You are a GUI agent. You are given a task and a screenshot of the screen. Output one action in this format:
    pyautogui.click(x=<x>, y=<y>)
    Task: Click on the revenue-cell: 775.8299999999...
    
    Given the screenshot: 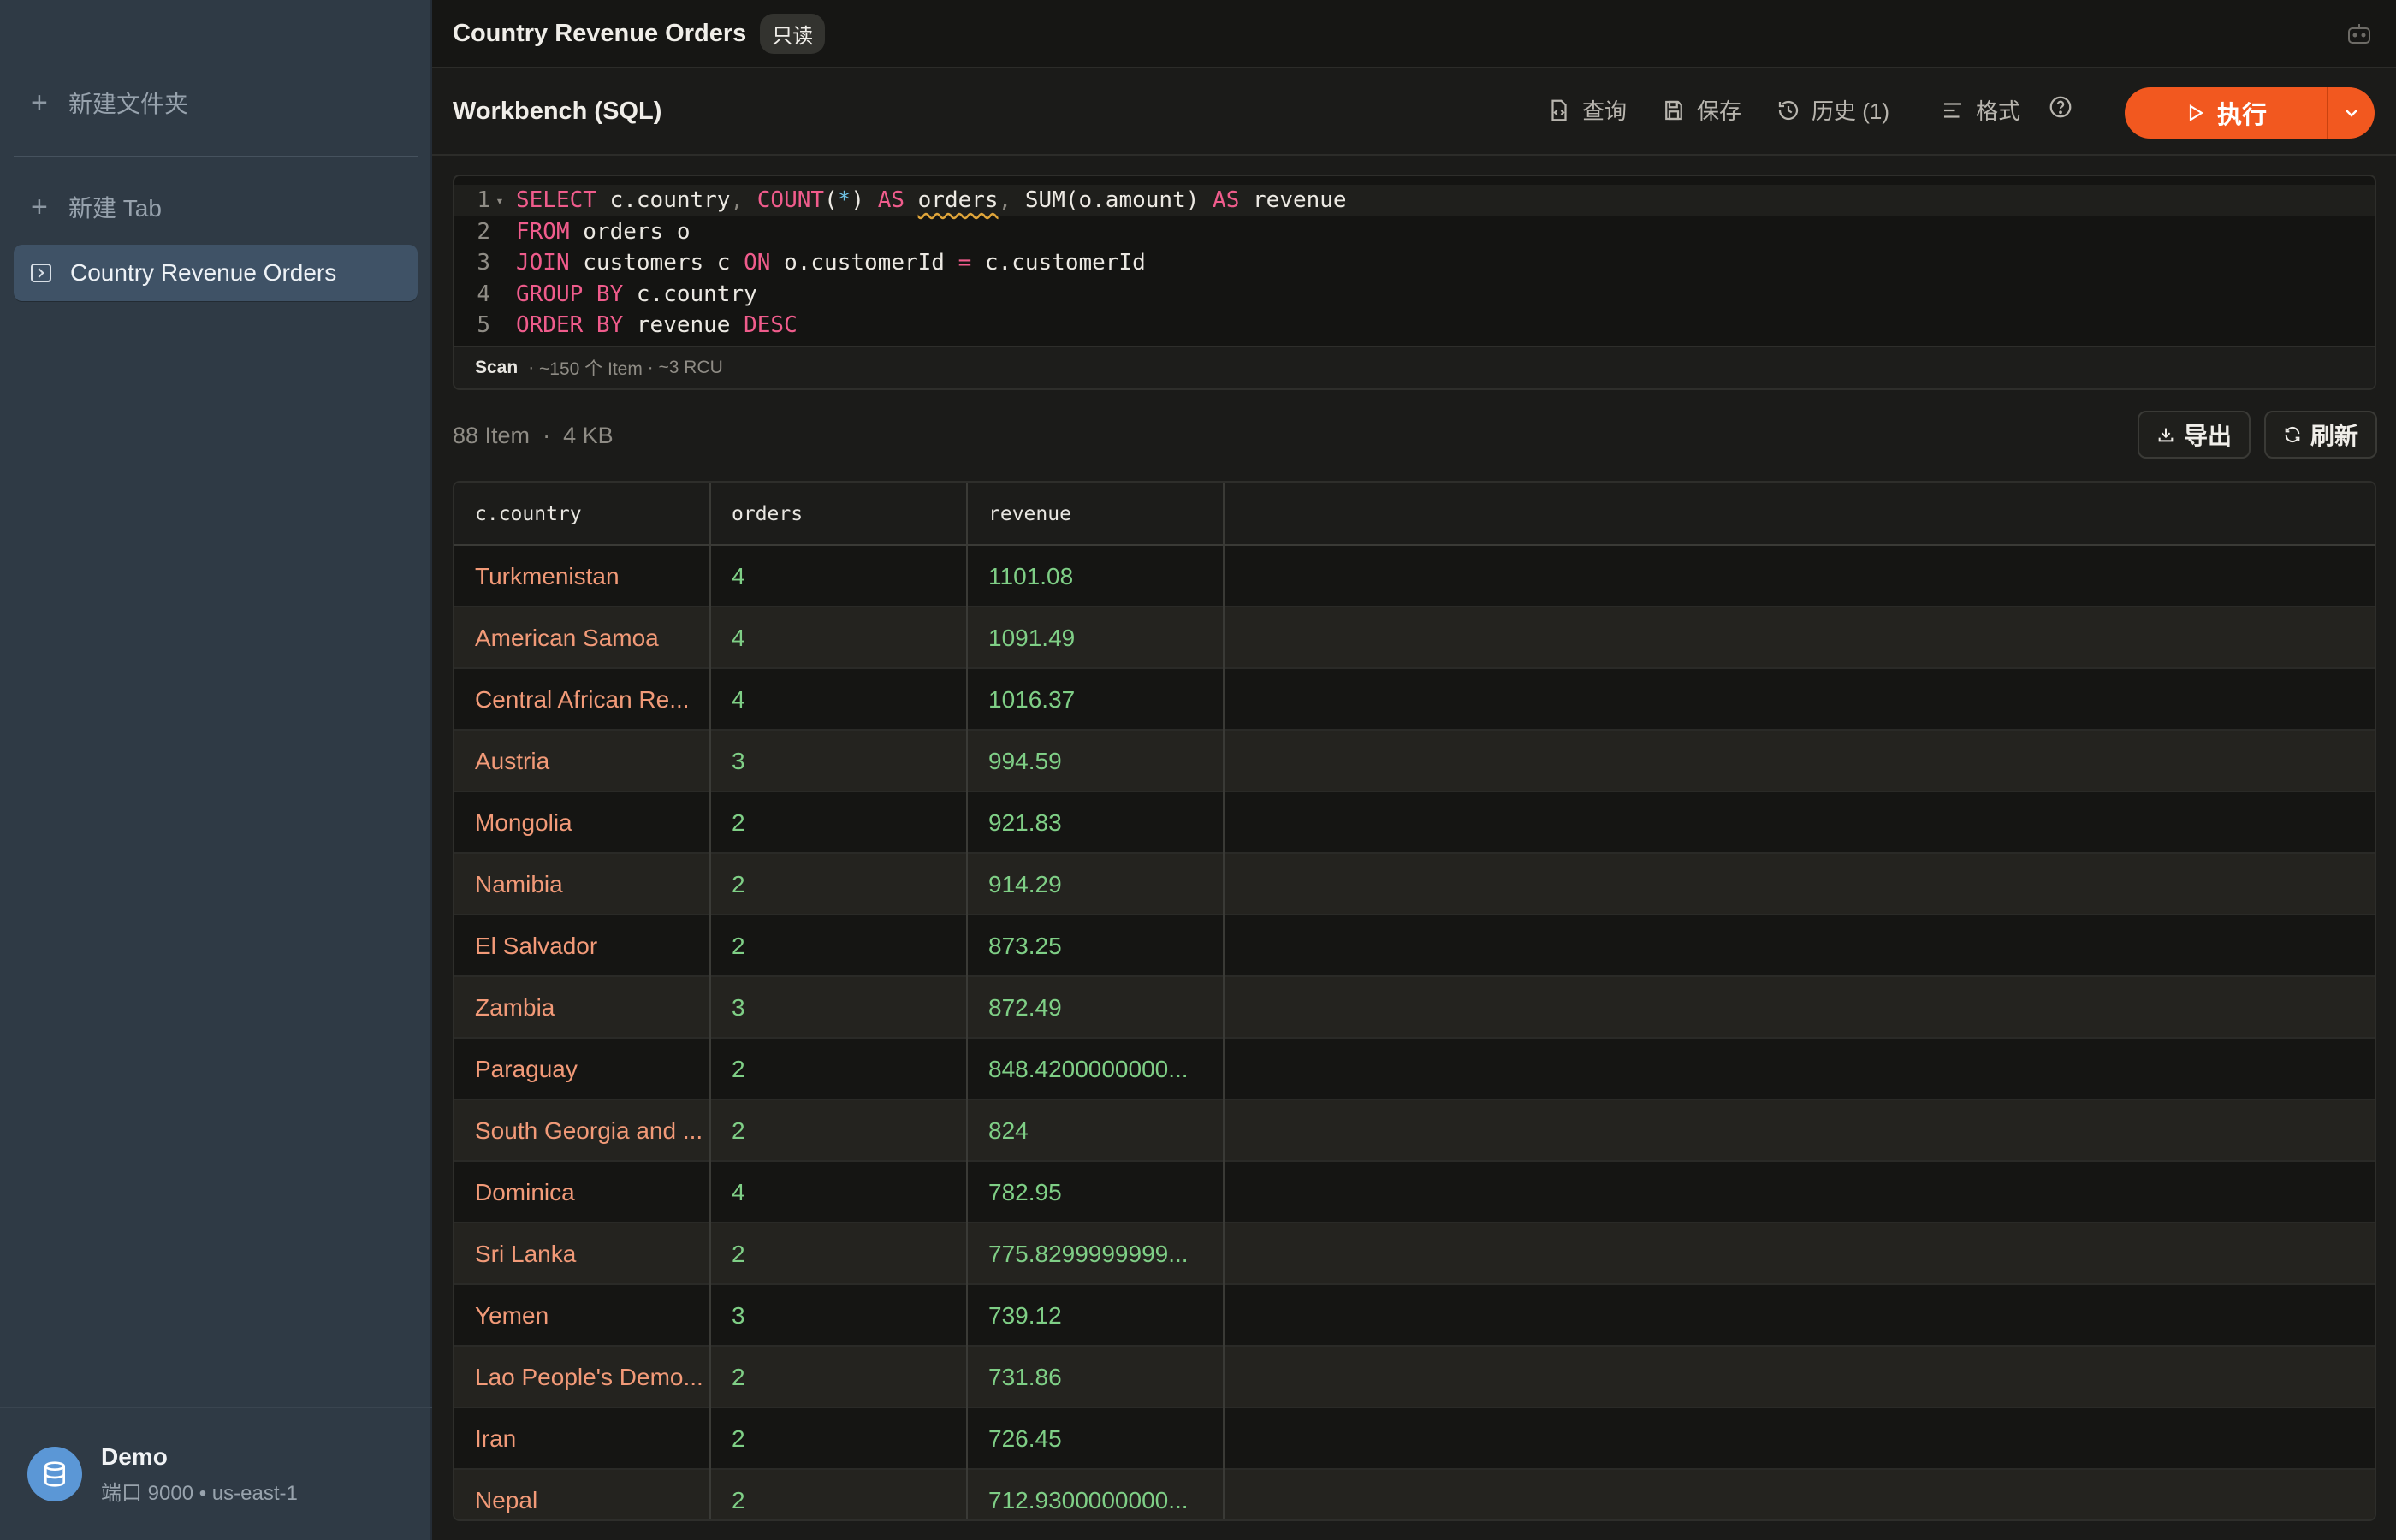 What is the action you would take?
    pyautogui.click(x=1096, y=1254)
    